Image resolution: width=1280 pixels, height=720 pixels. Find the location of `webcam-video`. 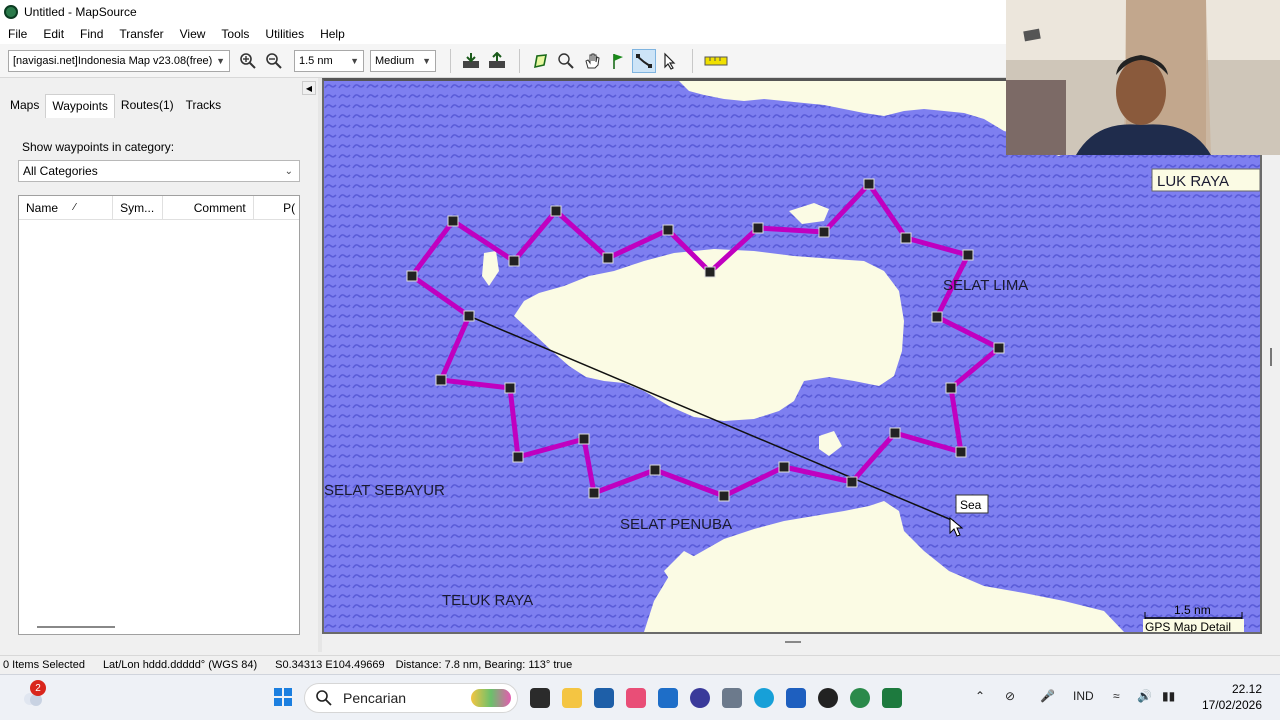

webcam-video is located at coordinates (1143, 77).